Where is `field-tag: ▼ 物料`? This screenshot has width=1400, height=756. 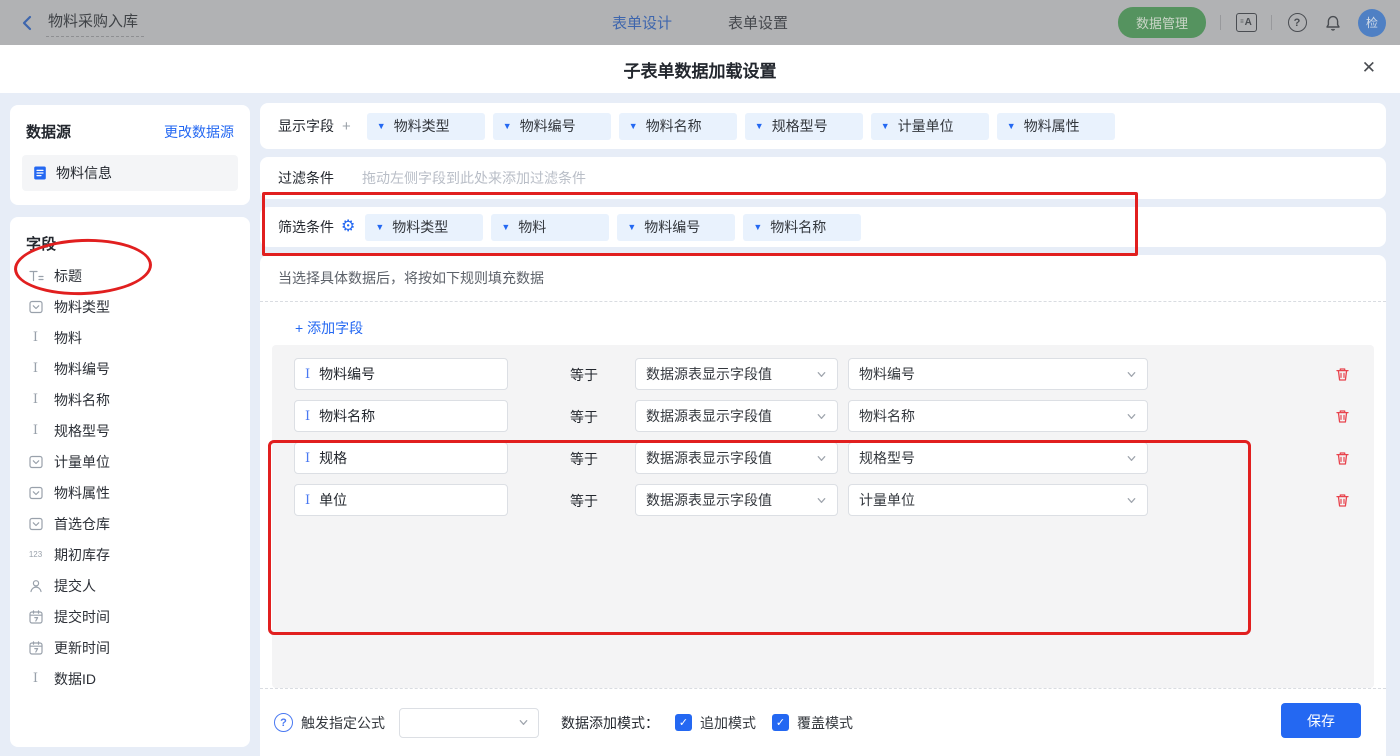 field-tag: ▼ 物料 is located at coordinates (550, 227).